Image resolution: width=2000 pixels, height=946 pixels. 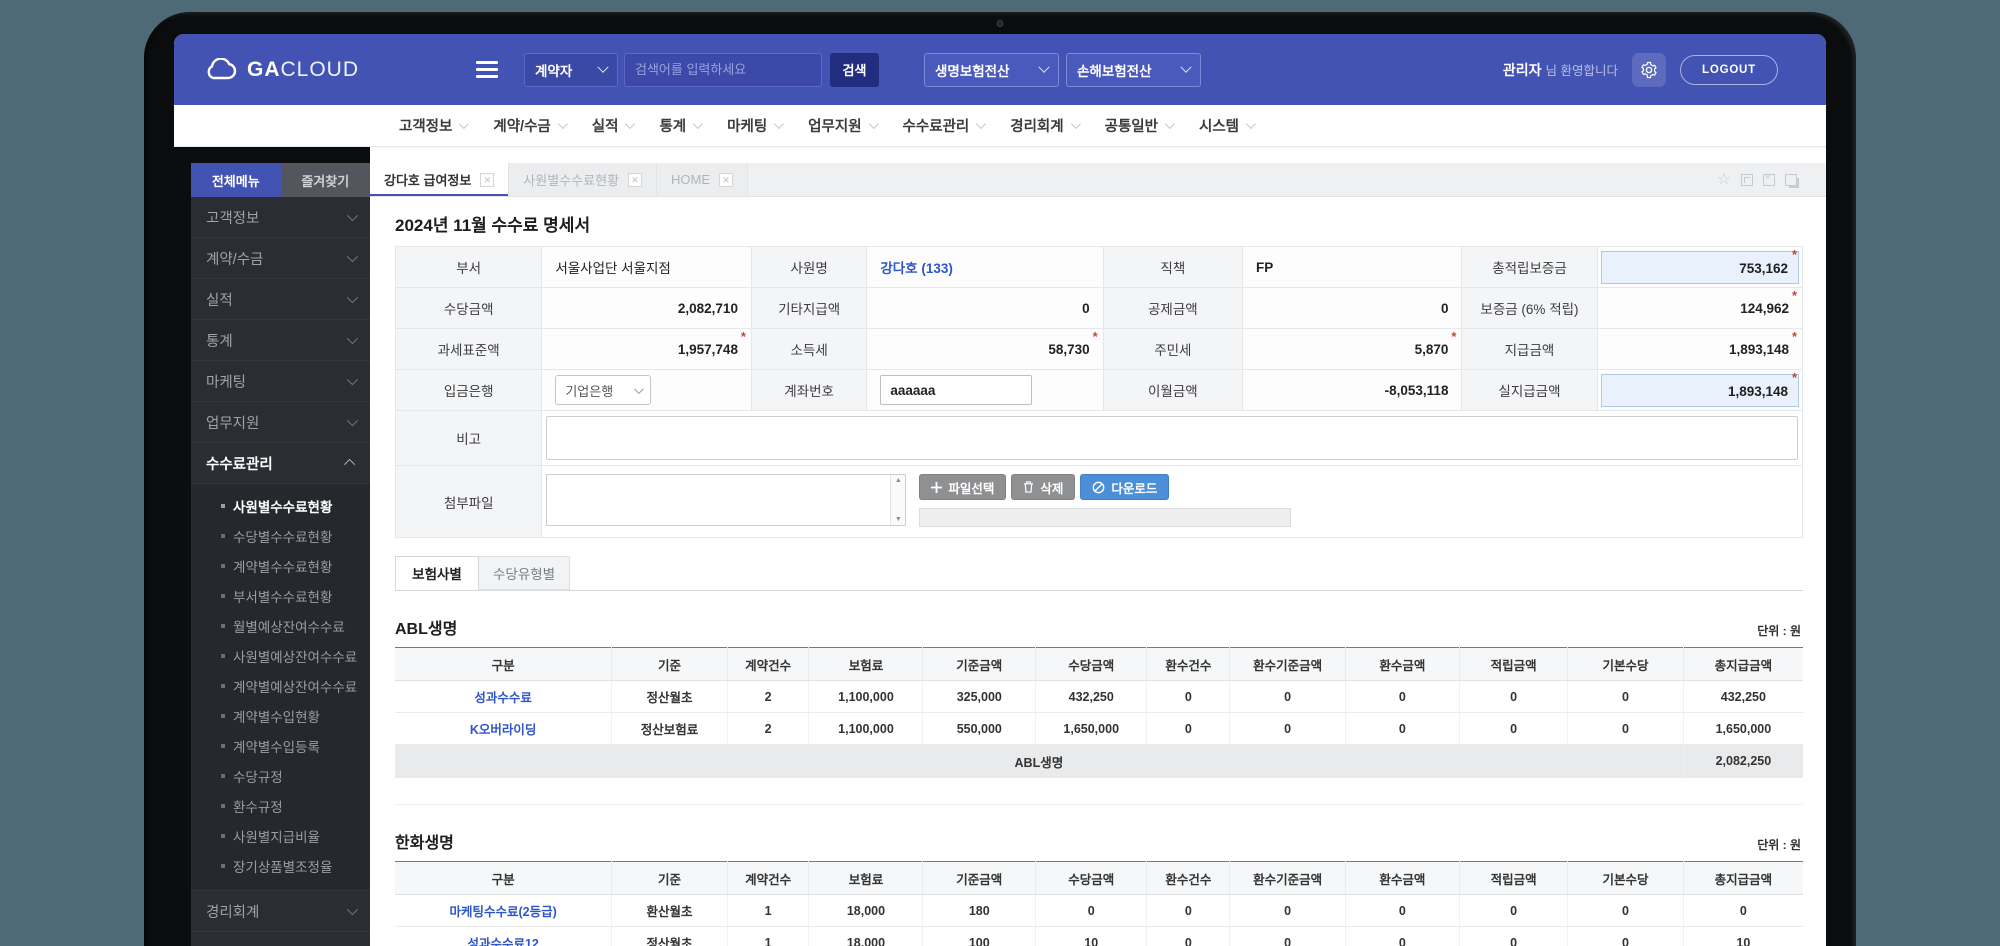 What do you see at coordinates (280, 506) in the screenshot?
I see `submenu-item-commission-by-employee: 사원별수수료현황` at bounding box center [280, 506].